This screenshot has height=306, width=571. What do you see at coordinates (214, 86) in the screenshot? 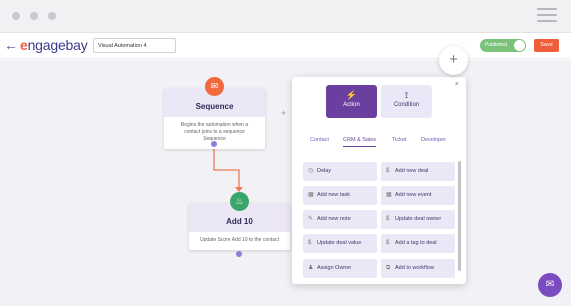
I see `mail-icon: ✉` at bounding box center [214, 86].